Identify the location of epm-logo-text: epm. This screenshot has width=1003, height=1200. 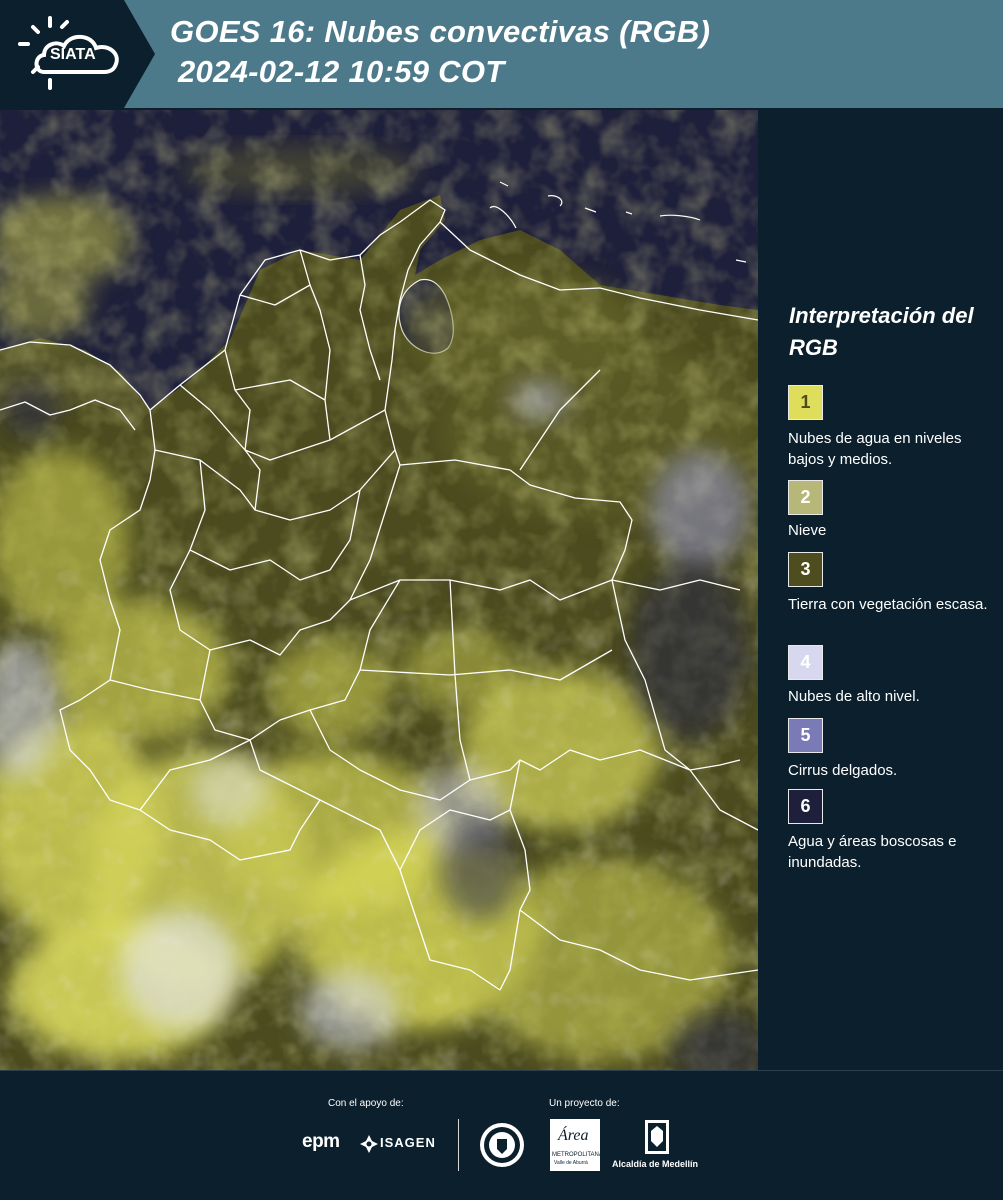
(321, 1141).